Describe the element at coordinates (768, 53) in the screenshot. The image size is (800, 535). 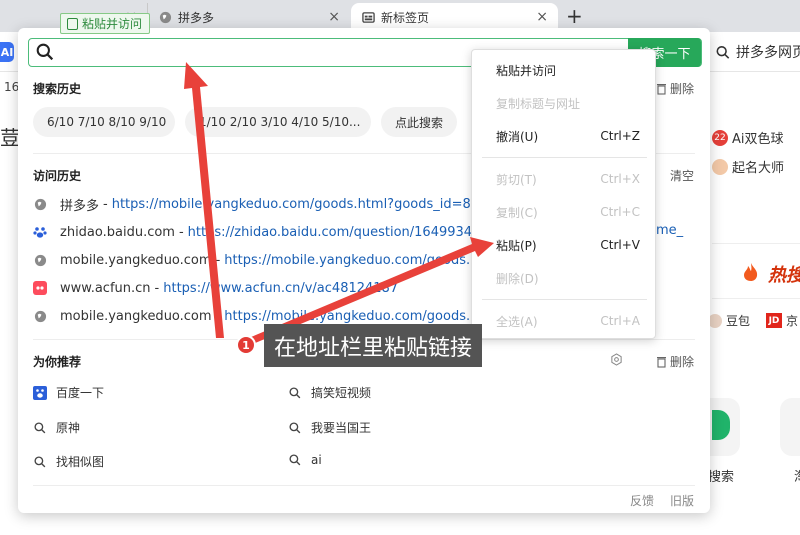
I see `right-search-text: 拼多多网页` at that location.